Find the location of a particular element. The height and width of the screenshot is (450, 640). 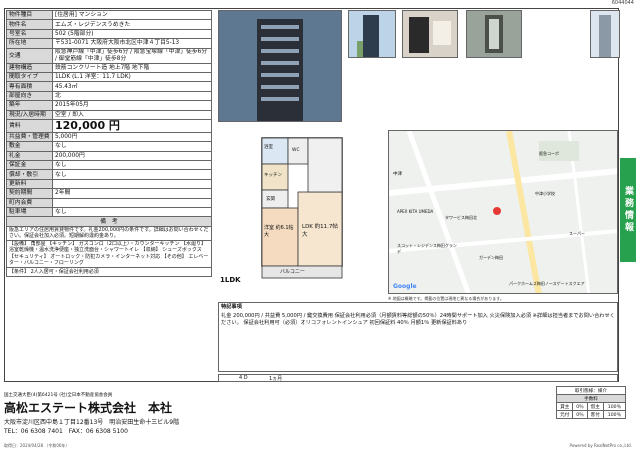

company-name: 高松エステート株式会社 本社 is located at coordinates (88, 408).